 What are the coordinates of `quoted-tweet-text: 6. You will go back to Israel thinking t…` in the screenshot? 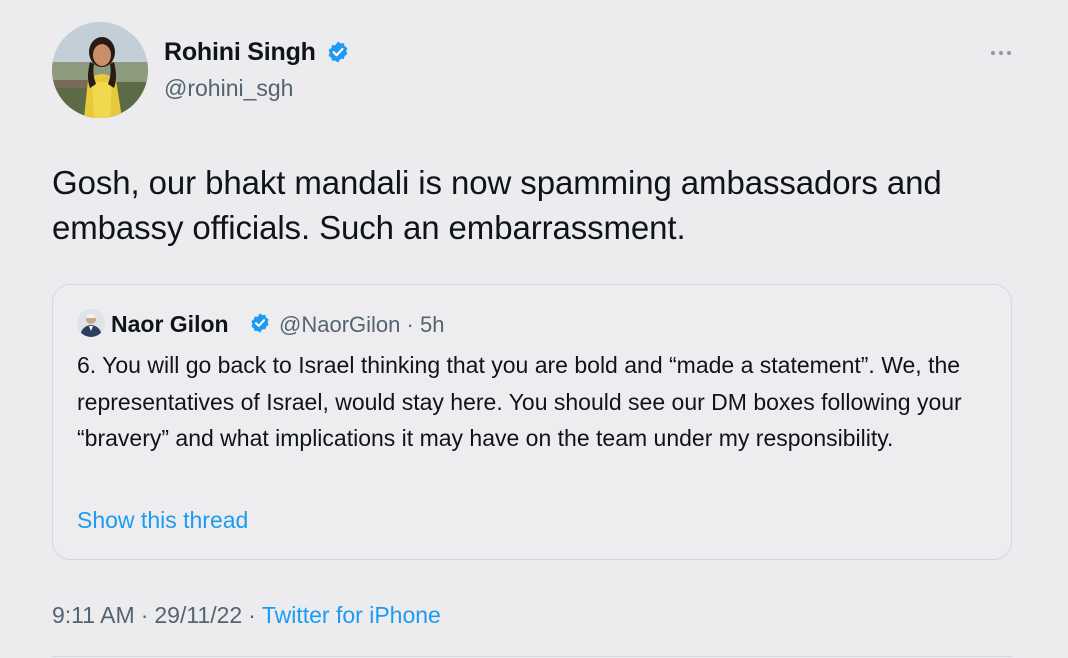 It's located at (519, 401).